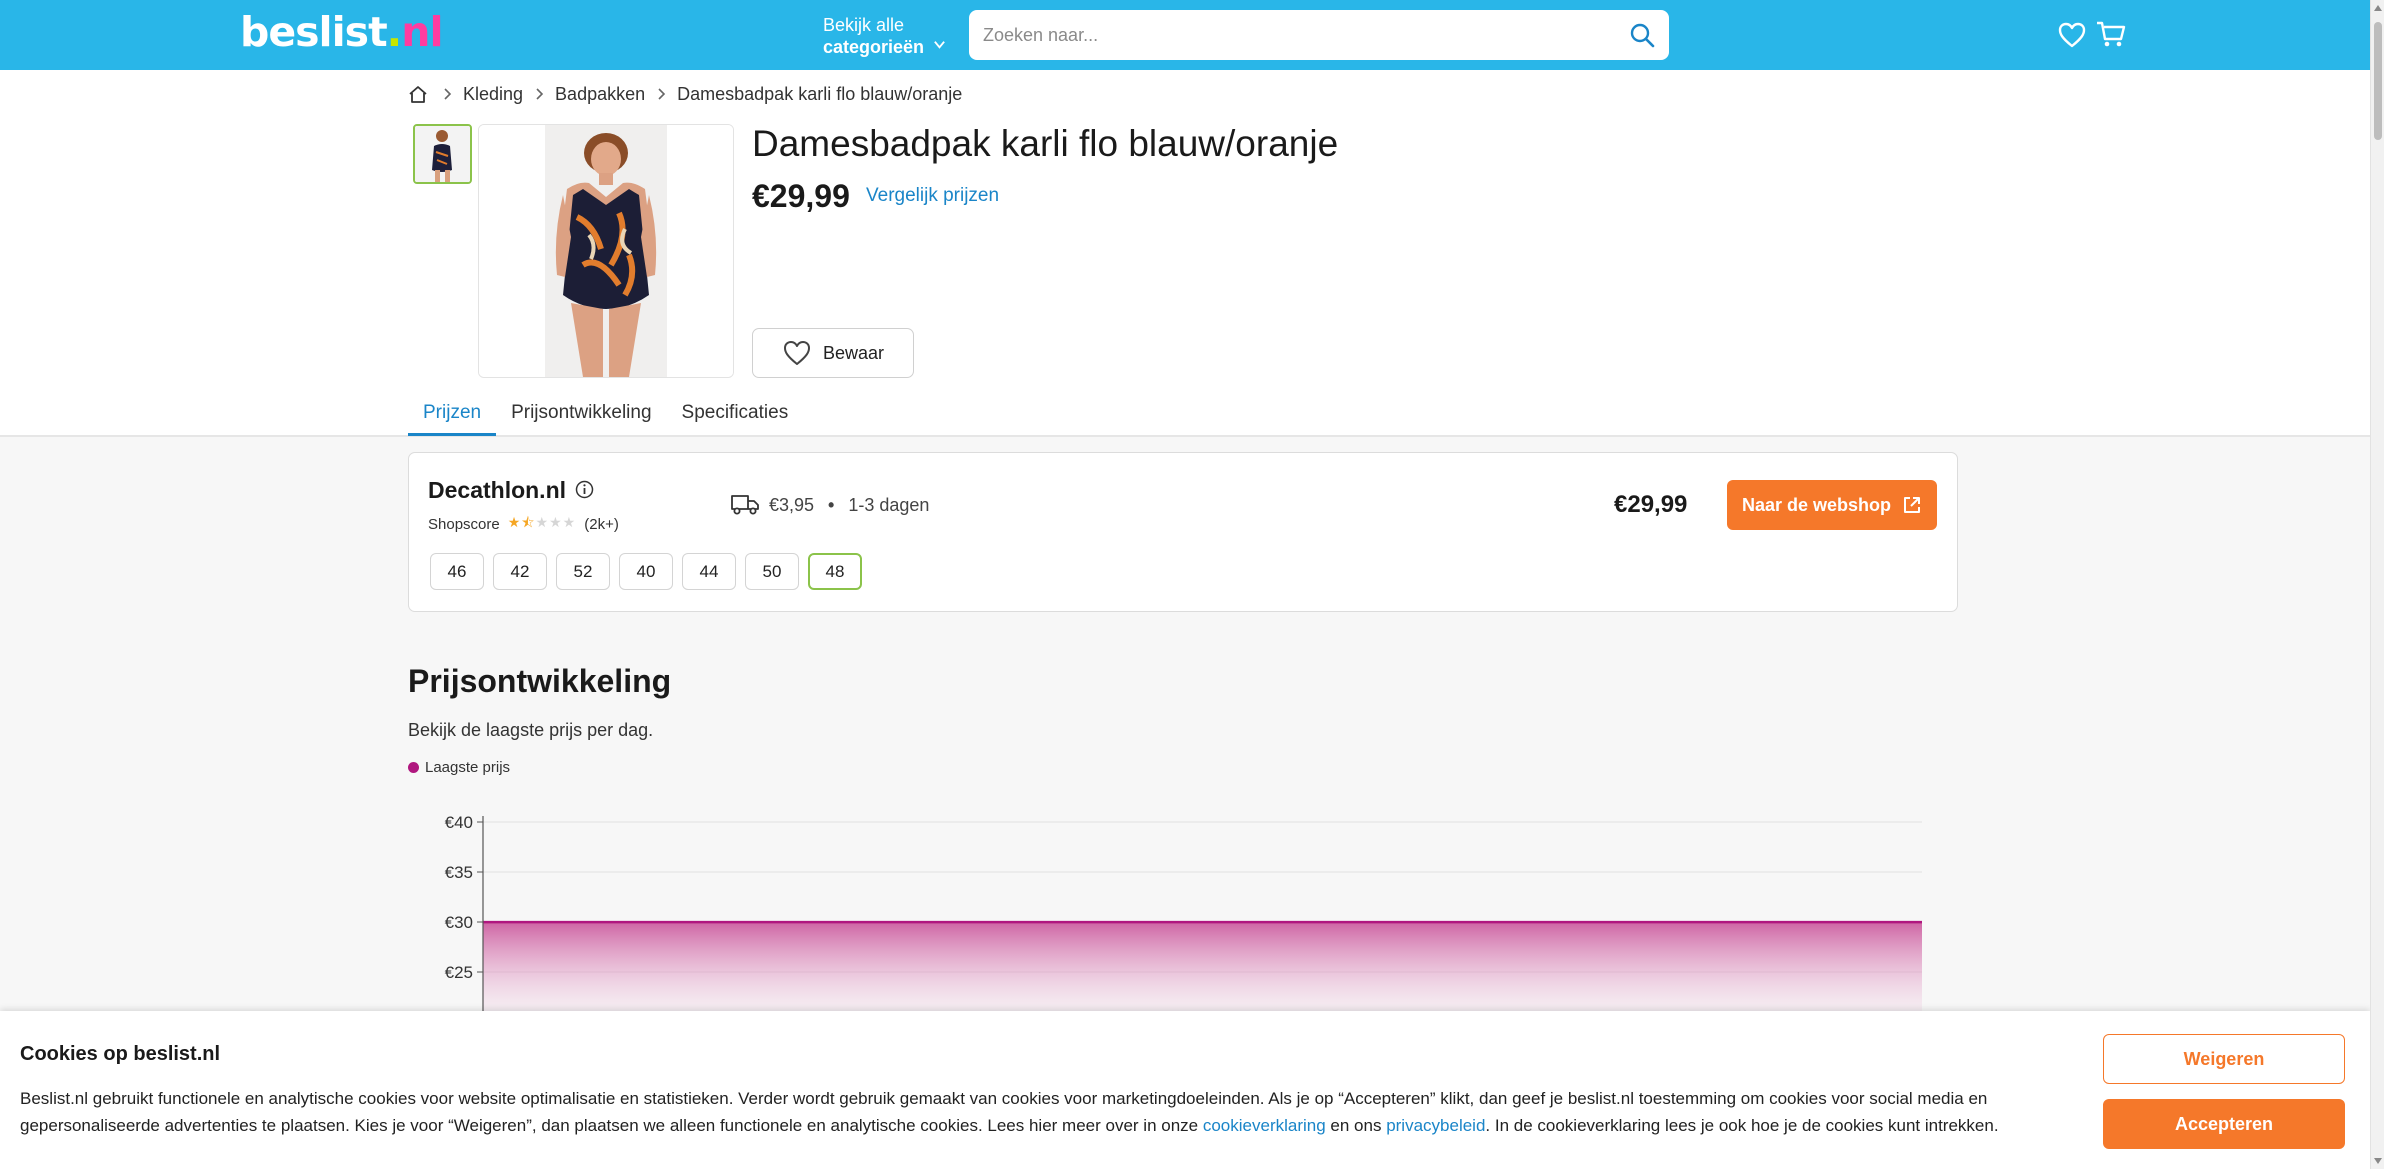 The height and width of the screenshot is (1169, 2384). Describe the element at coordinates (2378, 81) in the screenshot. I see `scrollbar-thumb` at that location.